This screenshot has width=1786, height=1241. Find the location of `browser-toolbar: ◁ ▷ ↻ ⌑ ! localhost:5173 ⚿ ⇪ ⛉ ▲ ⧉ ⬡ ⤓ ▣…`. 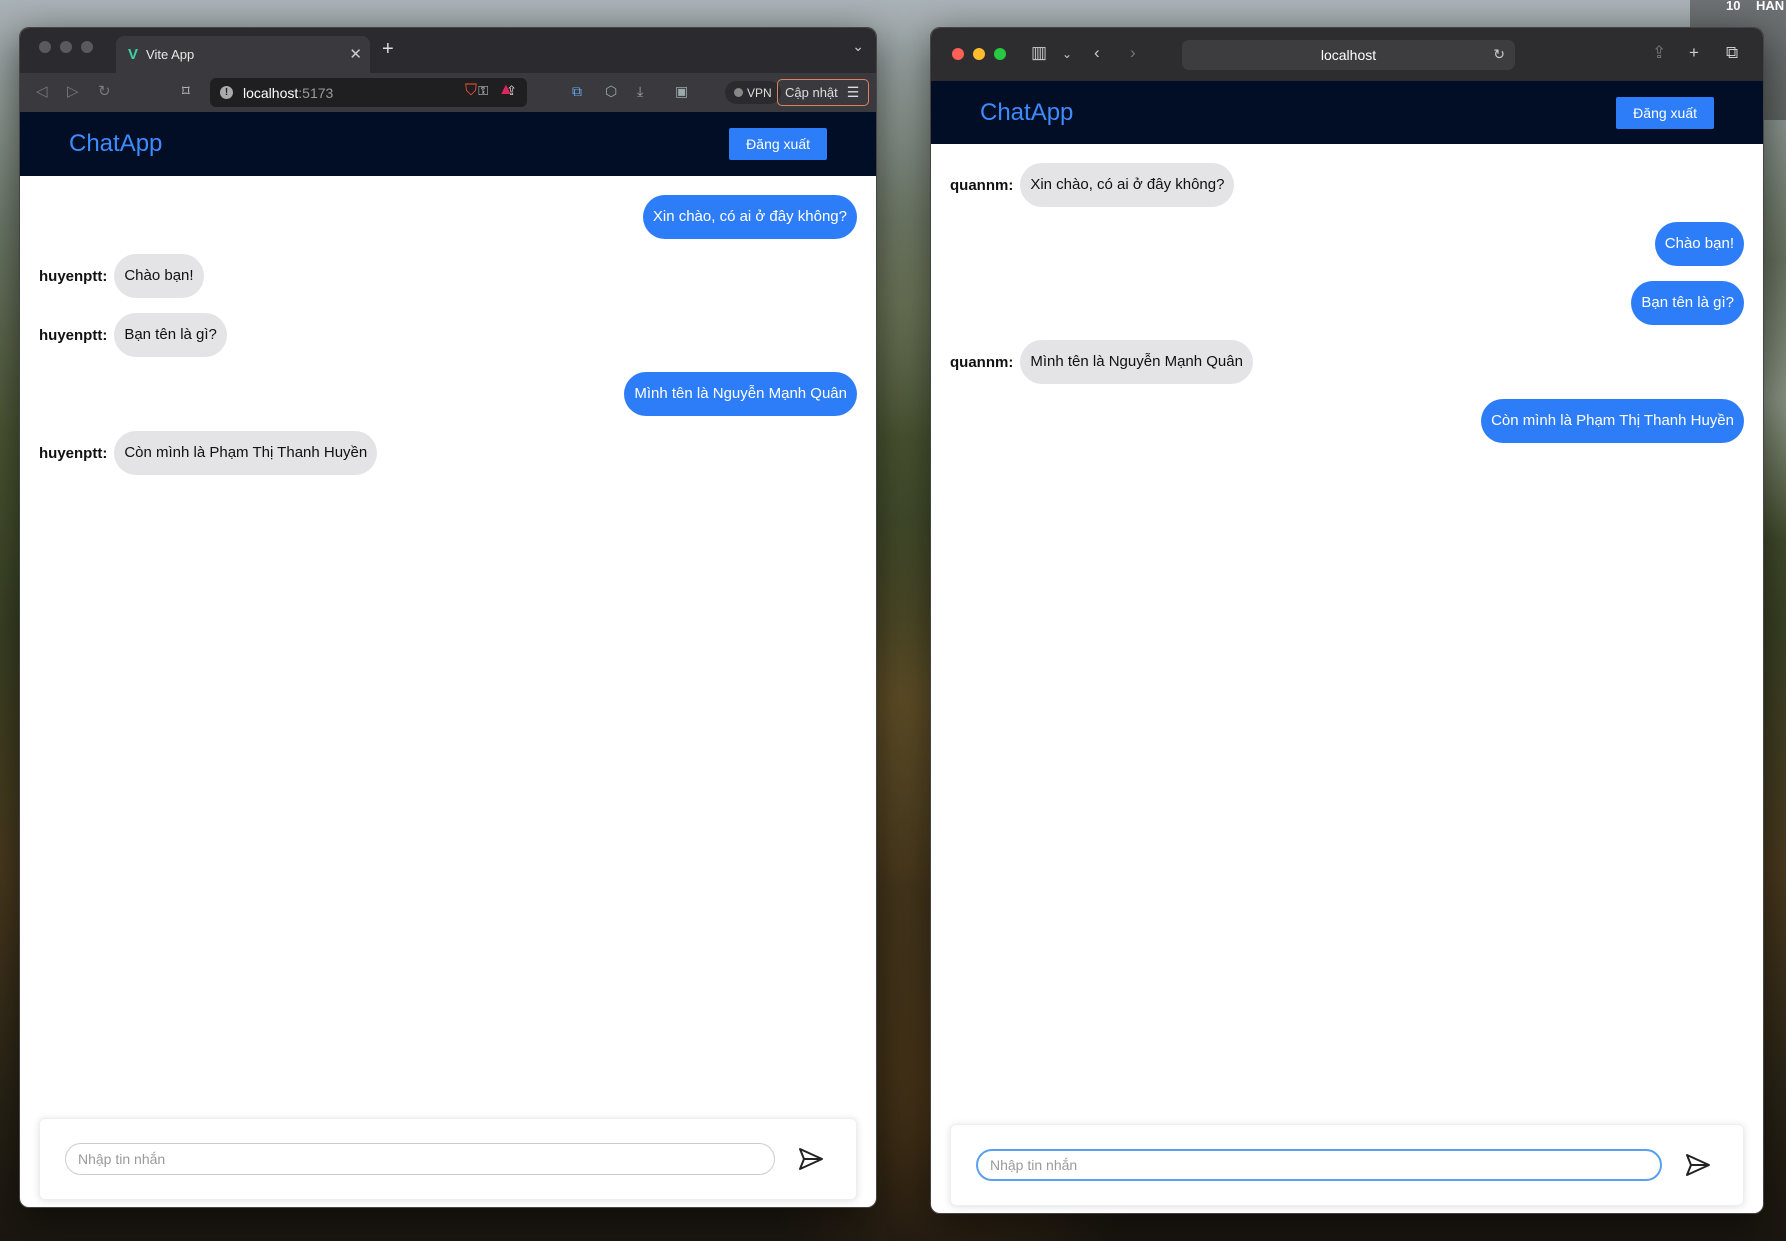

browser-toolbar: ◁ ▷ ↻ ⌑ ! localhost:5173 ⚿ ⇪ ⛉ ▲ ⧉ ⬡ ⤓ ▣… is located at coordinates (448, 92).